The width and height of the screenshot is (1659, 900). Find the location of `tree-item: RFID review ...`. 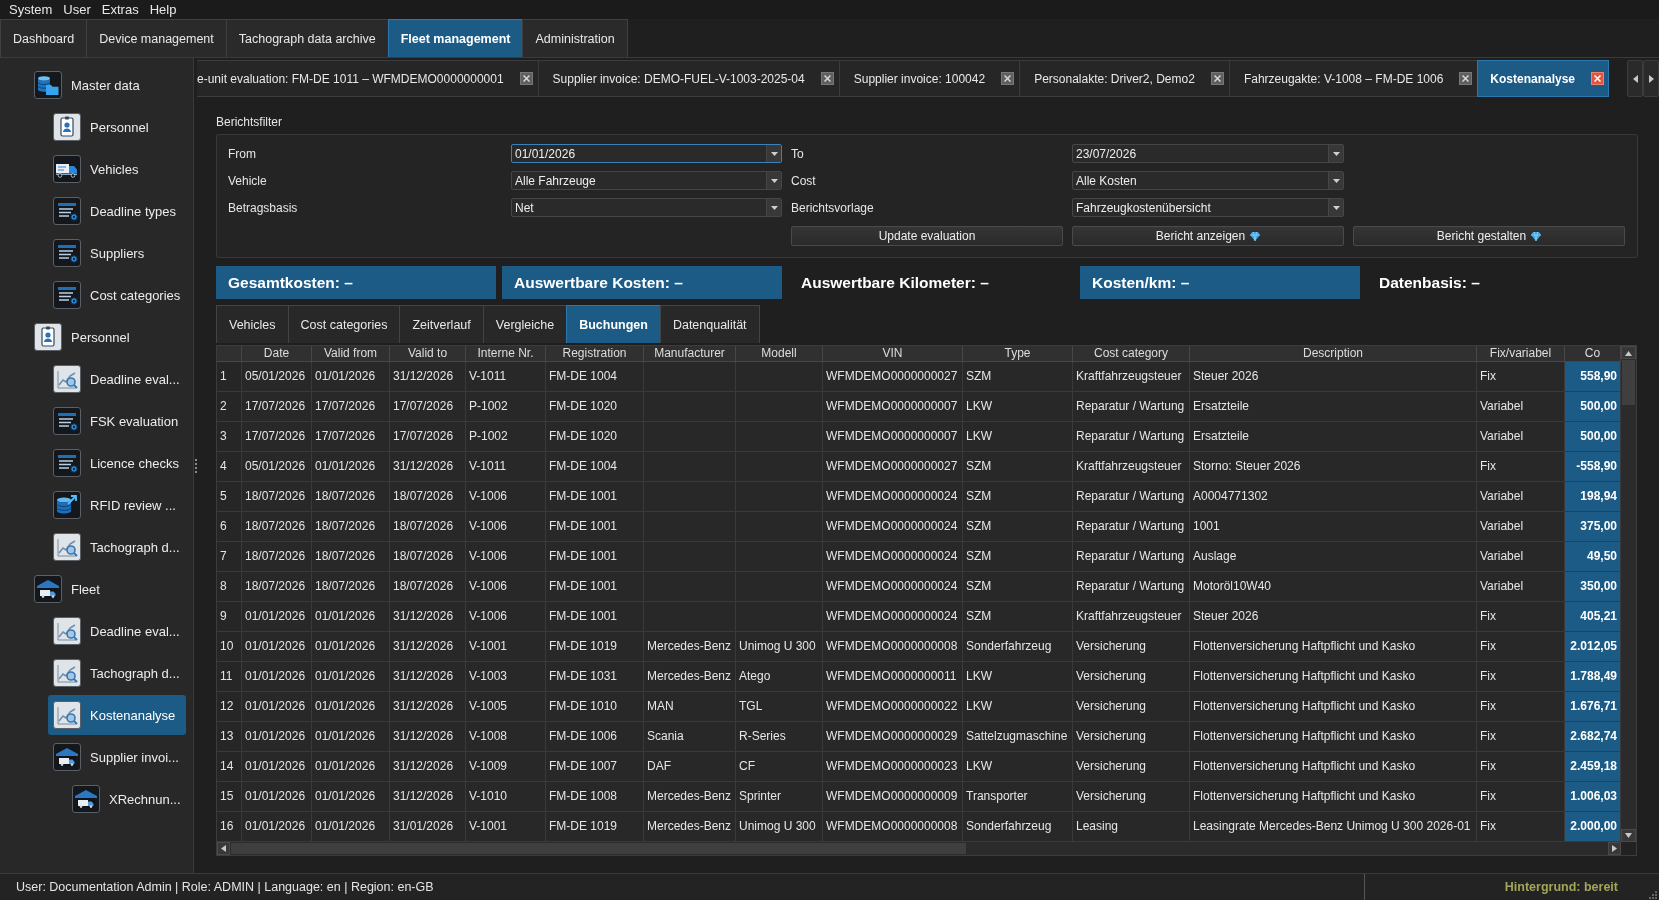

tree-item: RFID review ... is located at coordinates (117, 505).